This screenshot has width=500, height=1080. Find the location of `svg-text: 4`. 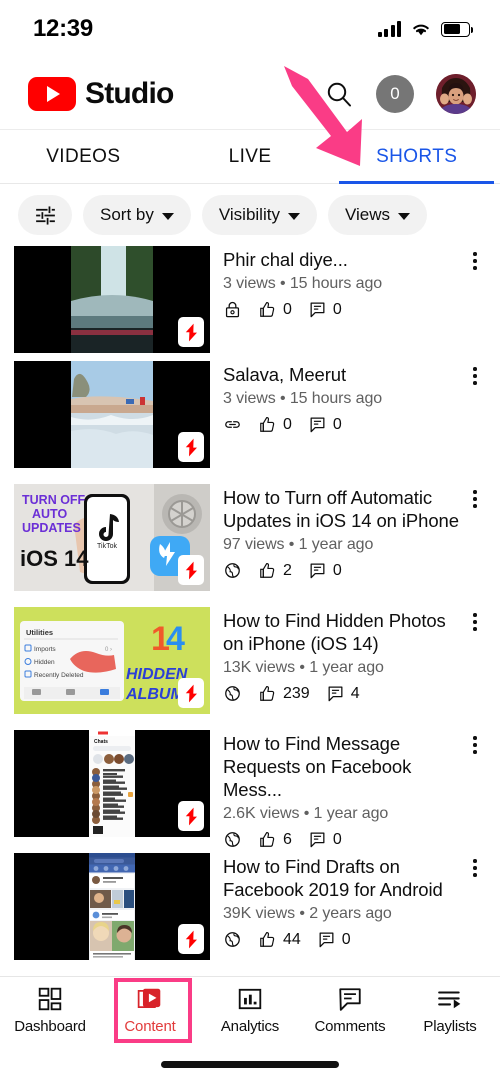

svg-text: 4 is located at coordinates (175, 639).